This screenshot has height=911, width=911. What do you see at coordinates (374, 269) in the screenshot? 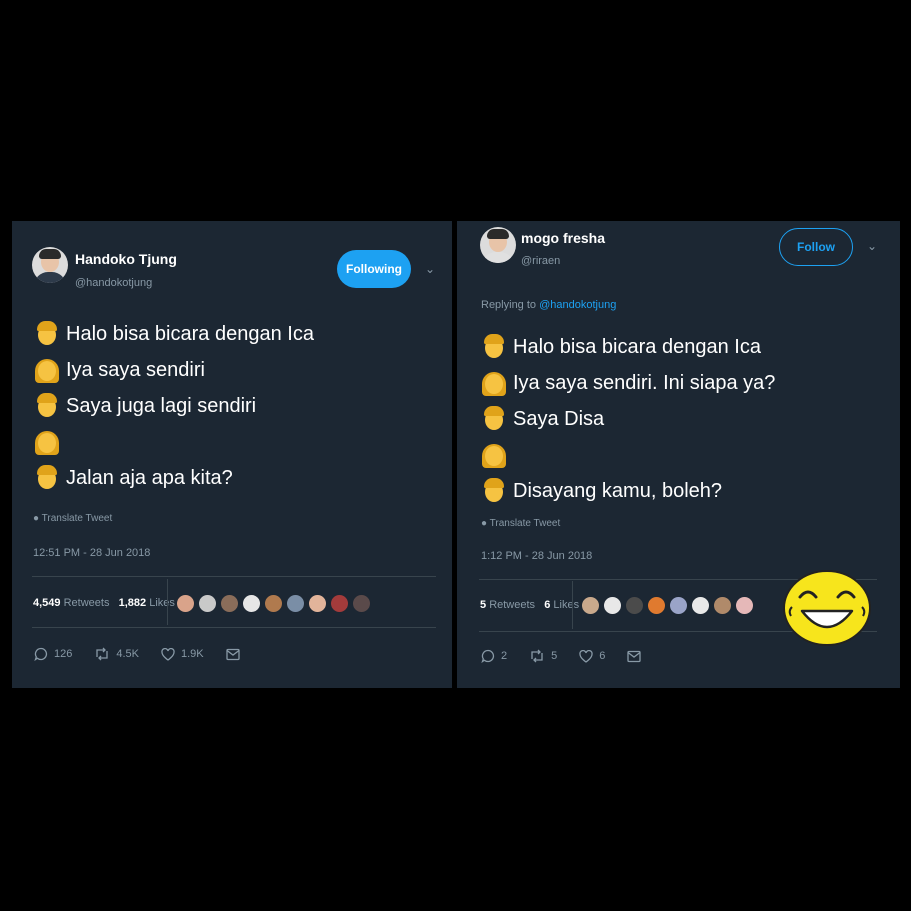
I see `following-button: Following` at bounding box center [374, 269].